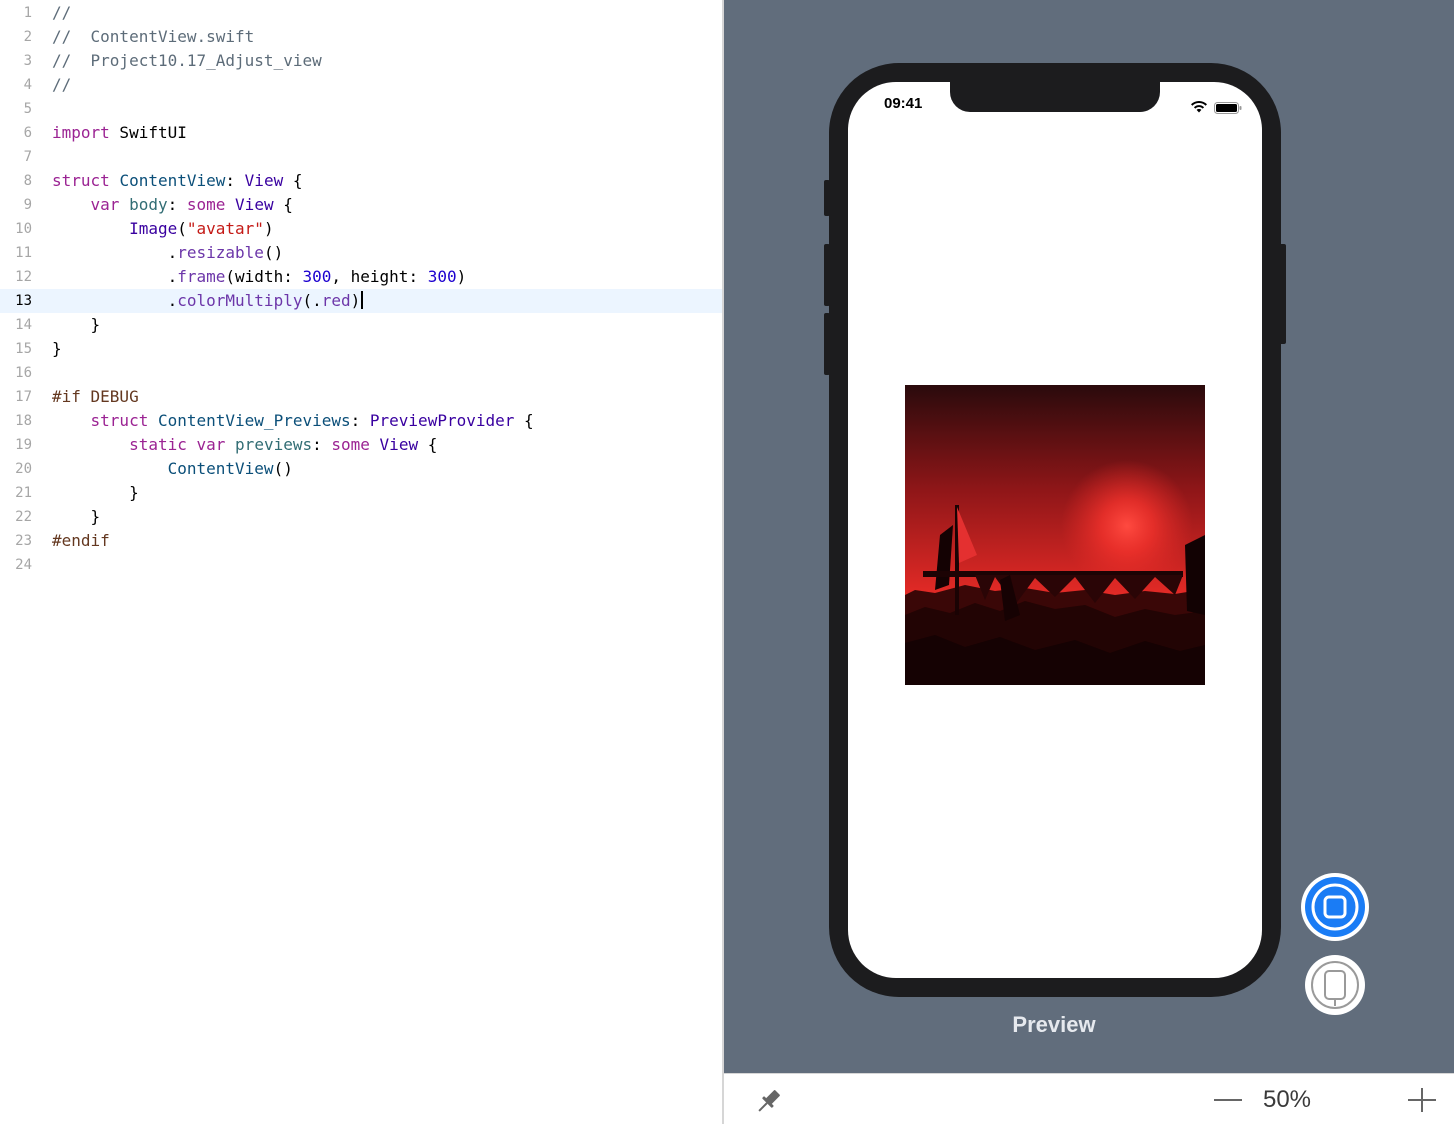 The width and height of the screenshot is (1454, 1124). What do you see at coordinates (361, 229) in the screenshot?
I see `code-line: 10 Image("avatar")` at bounding box center [361, 229].